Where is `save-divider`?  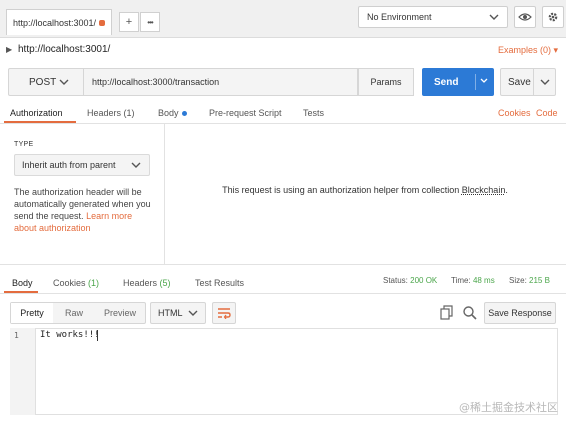 save-divider is located at coordinates (533, 82).